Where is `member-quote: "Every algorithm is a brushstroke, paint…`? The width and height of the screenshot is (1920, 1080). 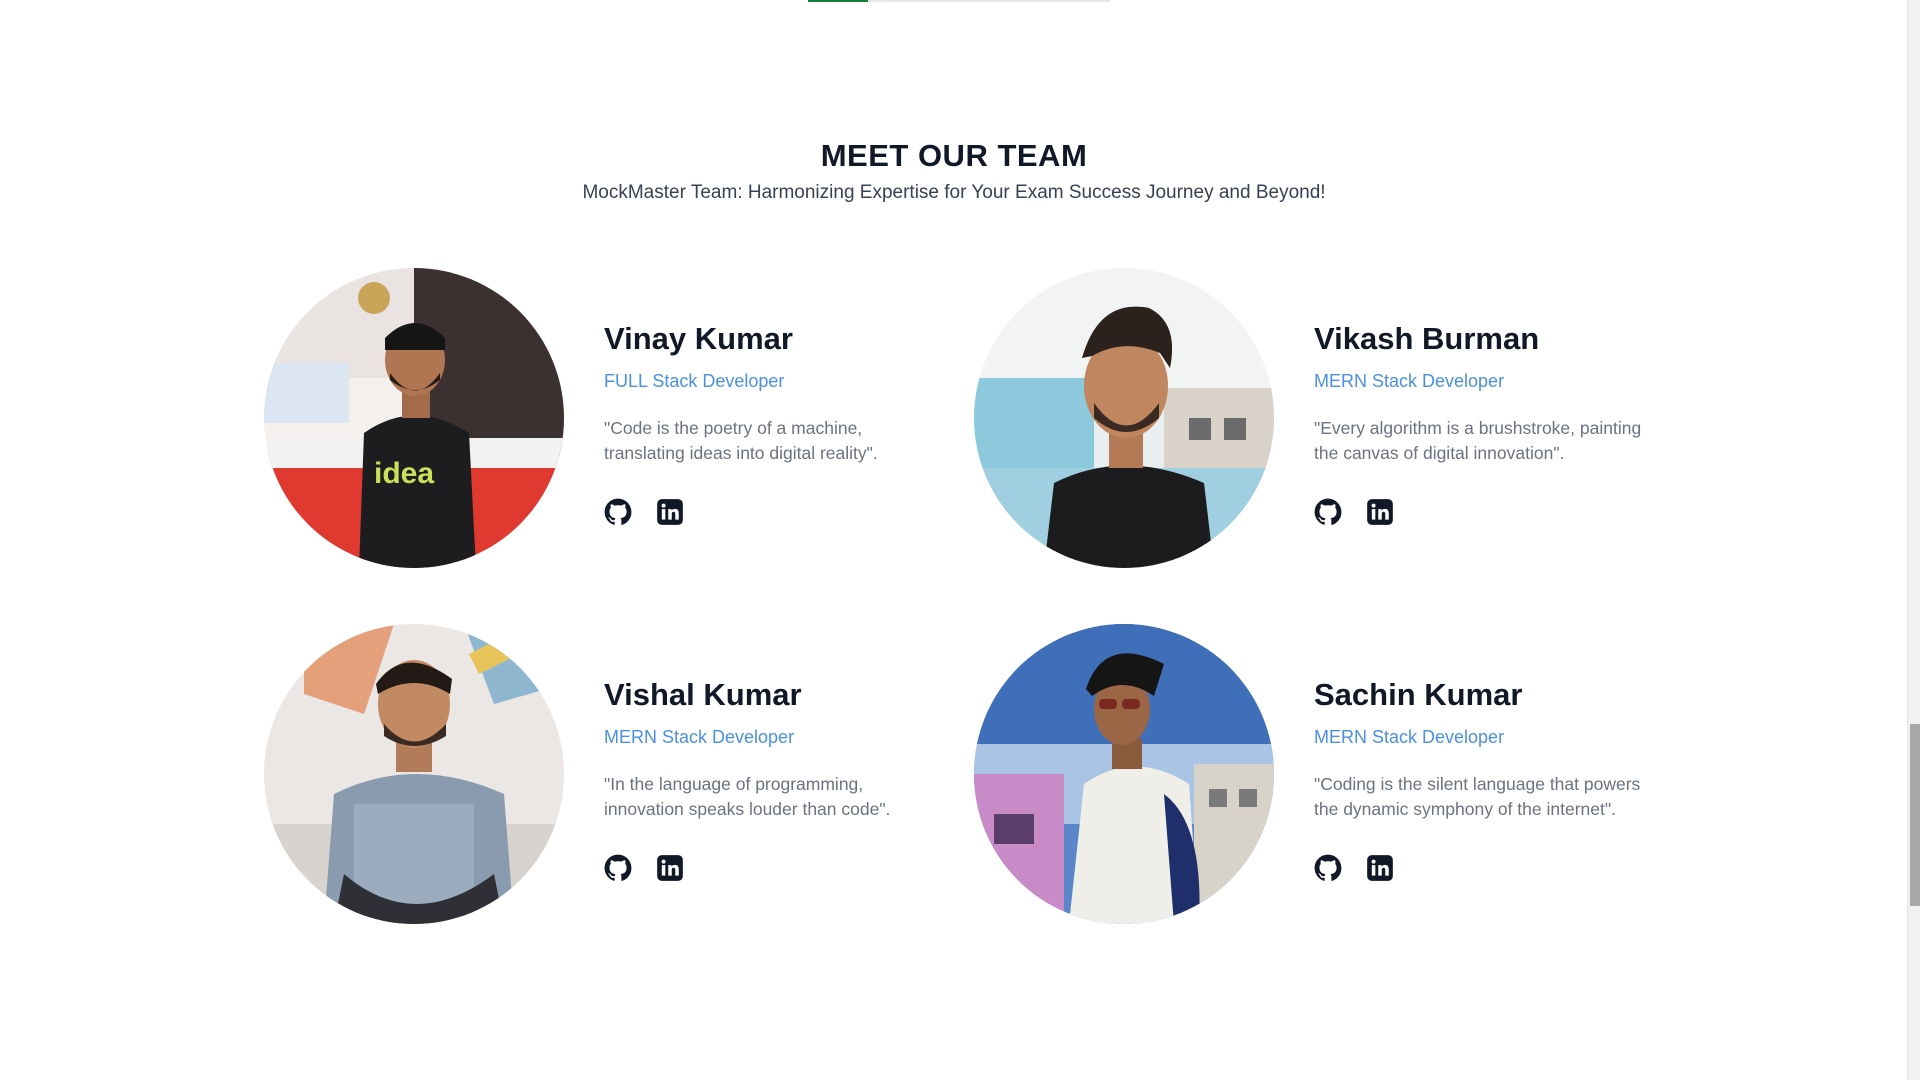 member-quote: "Every algorithm is a brushstroke, paint… is located at coordinates (1478, 441).